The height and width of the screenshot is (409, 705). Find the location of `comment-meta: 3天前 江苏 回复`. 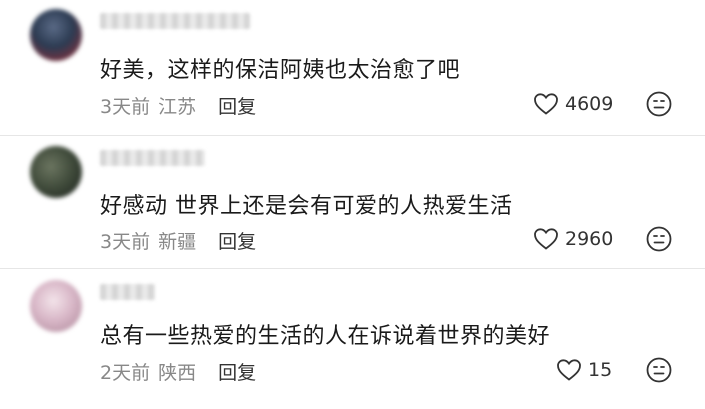

comment-meta: 3天前 江苏 回复 is located at coordinates (182, 105).